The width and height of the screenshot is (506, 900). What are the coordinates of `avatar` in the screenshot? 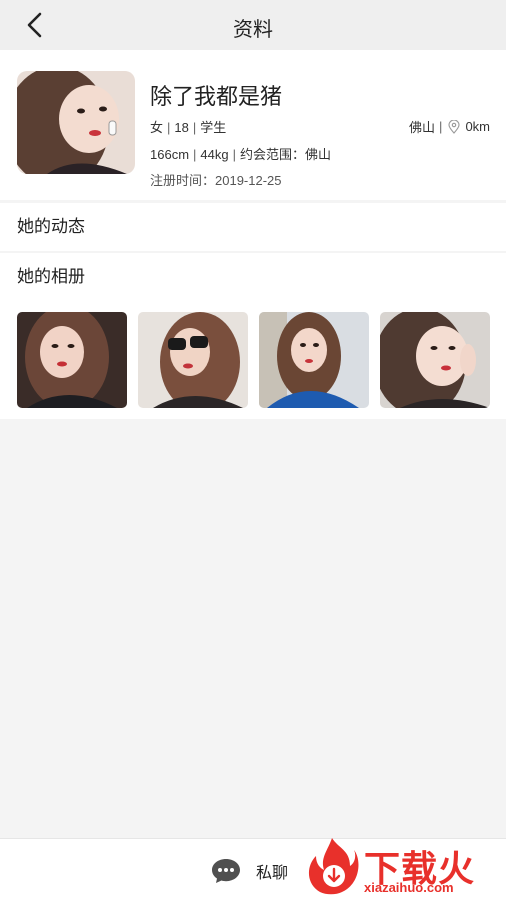 It's located at (76, 122).